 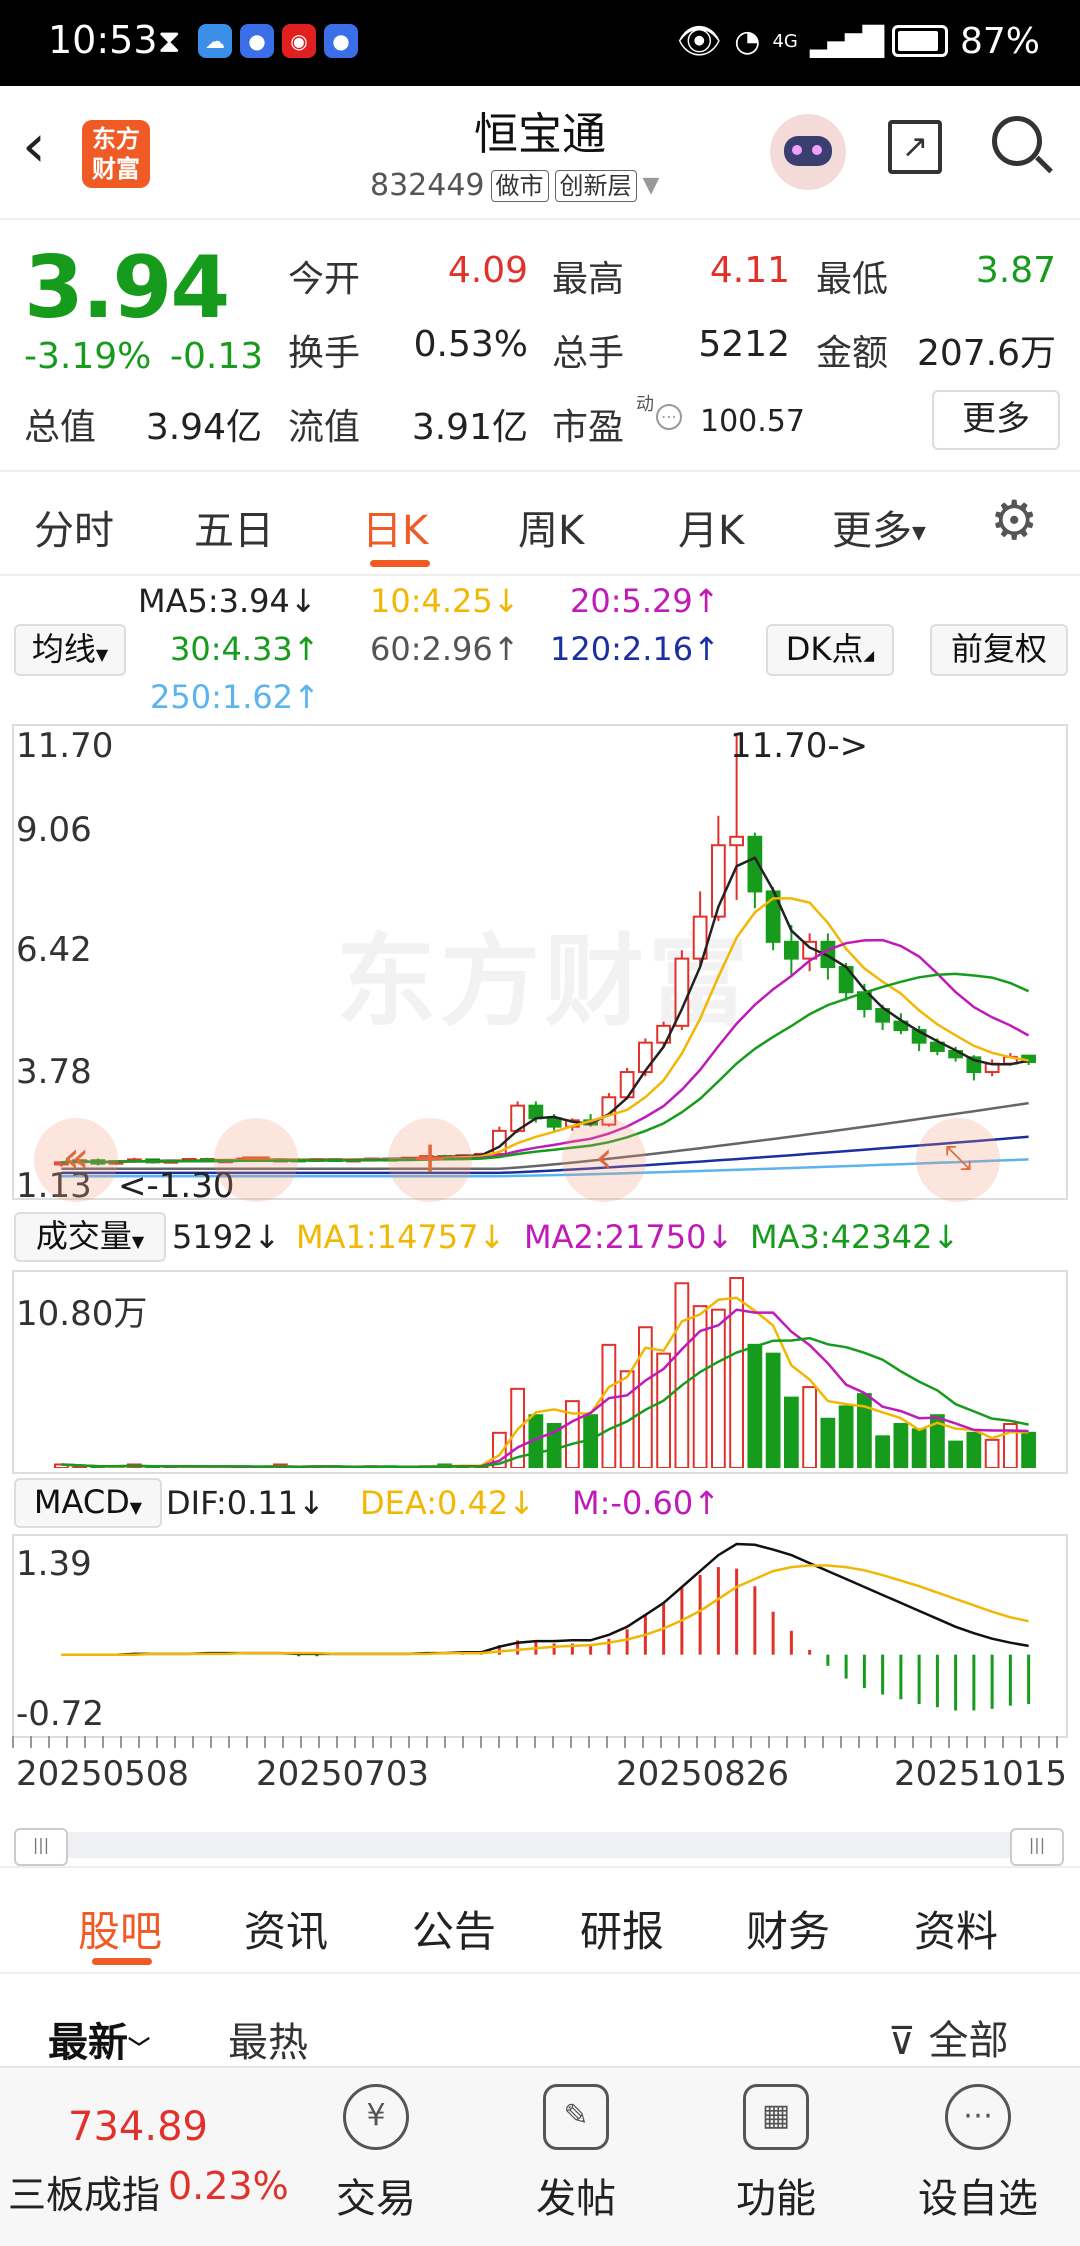 I want to click on ma120-label: 120:2.16↑, so click(x=635, y=649).